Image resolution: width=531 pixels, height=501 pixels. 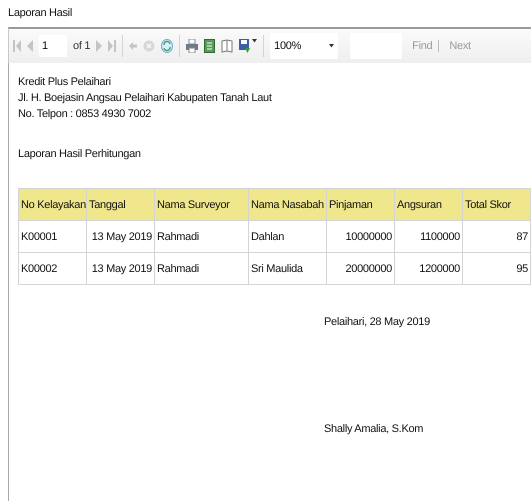 I want to click on next-page-icon, so click(x=99, y=46).